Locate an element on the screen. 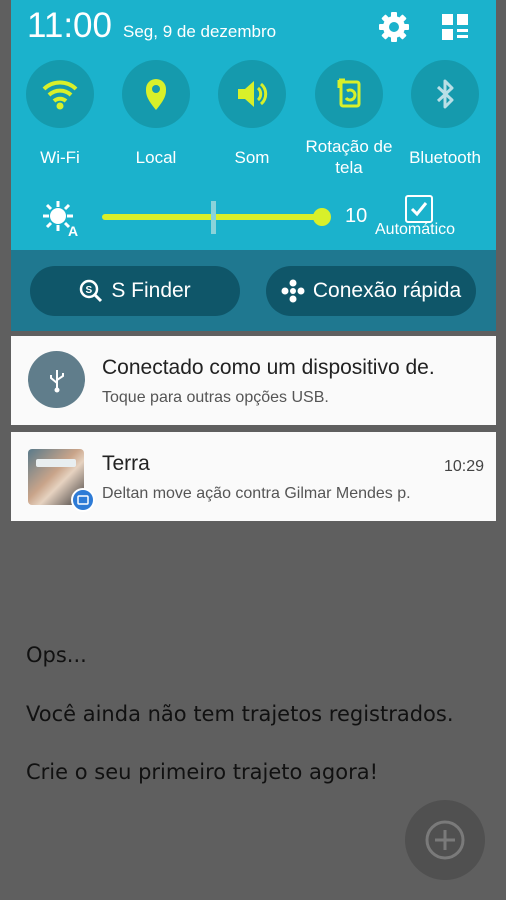  brightness-auto-icon: A is located at coordinates (61, 221).